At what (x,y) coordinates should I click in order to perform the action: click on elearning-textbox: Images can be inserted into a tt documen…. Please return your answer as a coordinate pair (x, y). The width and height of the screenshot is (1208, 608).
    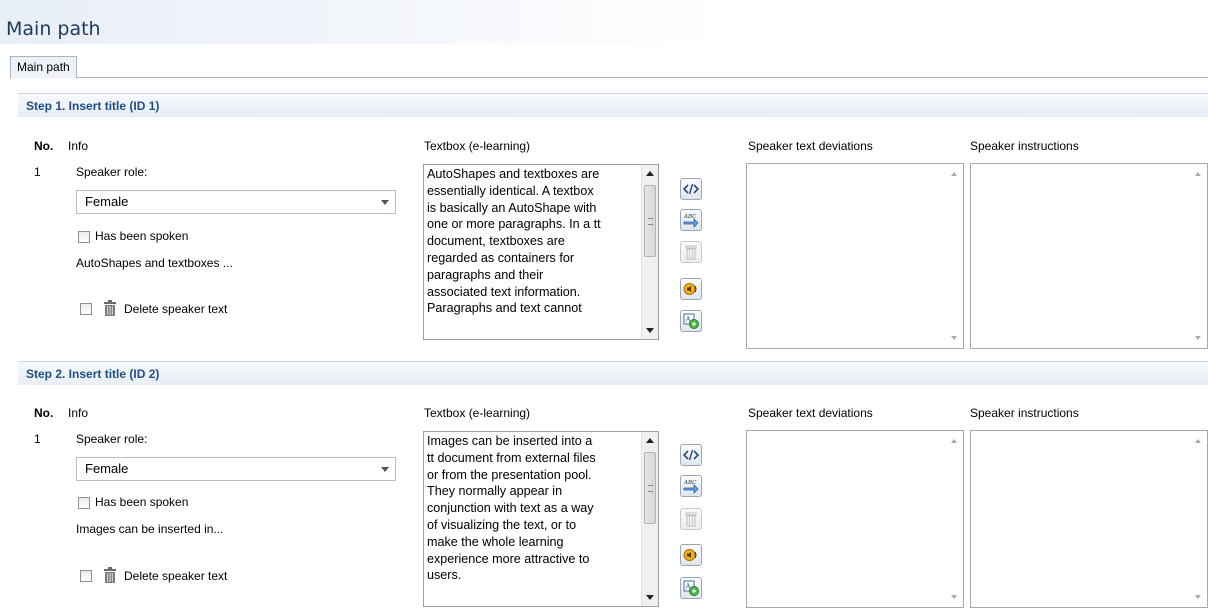
    Looking at the image, I should click on (541, 519).